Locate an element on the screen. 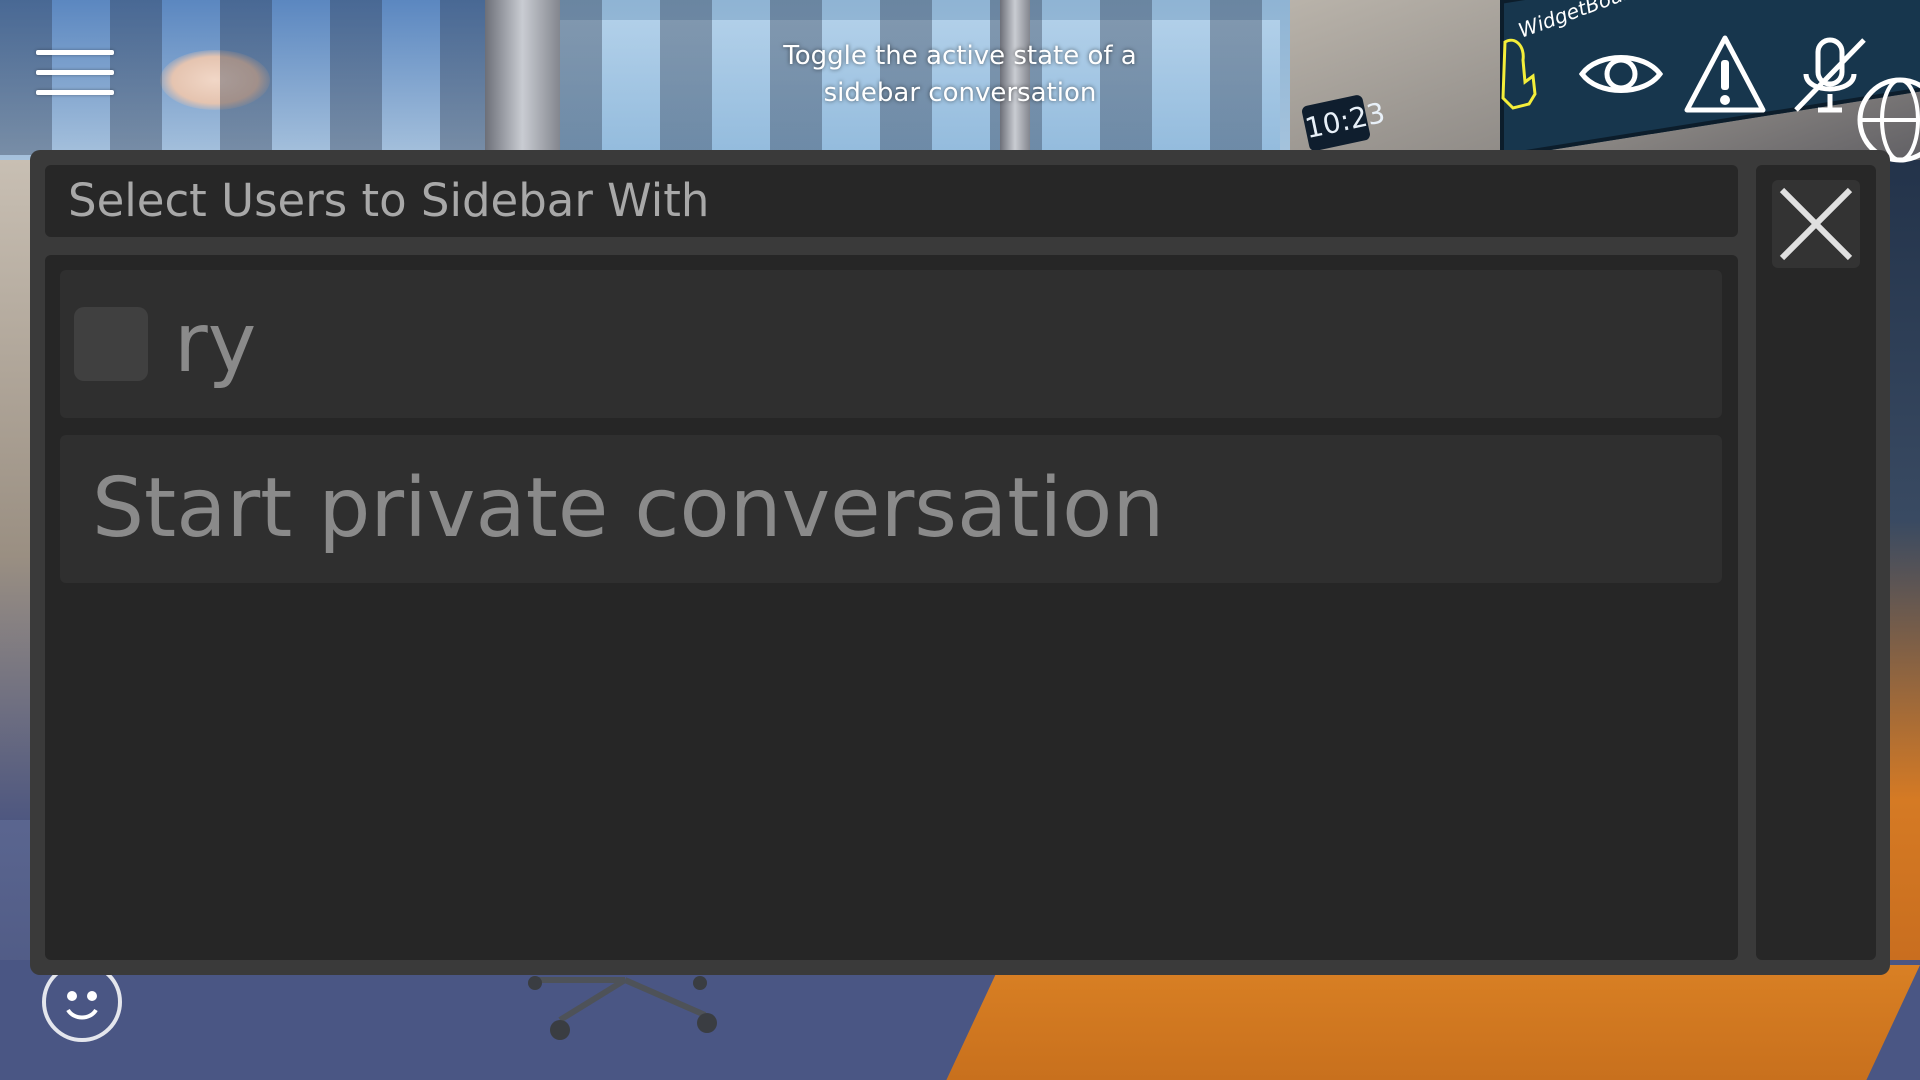 The width and height of the screenshot is (1920, 1080). start-private-conversation-label: Start private conversation is located at coordinates (628, 508).